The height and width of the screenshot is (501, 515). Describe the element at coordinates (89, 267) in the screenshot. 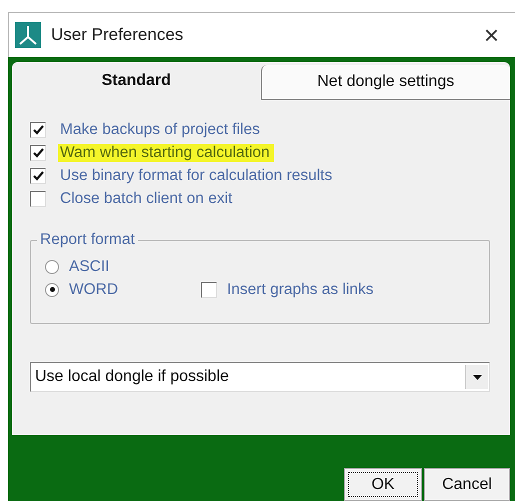

I see `radio-label: ASCII` at that location.